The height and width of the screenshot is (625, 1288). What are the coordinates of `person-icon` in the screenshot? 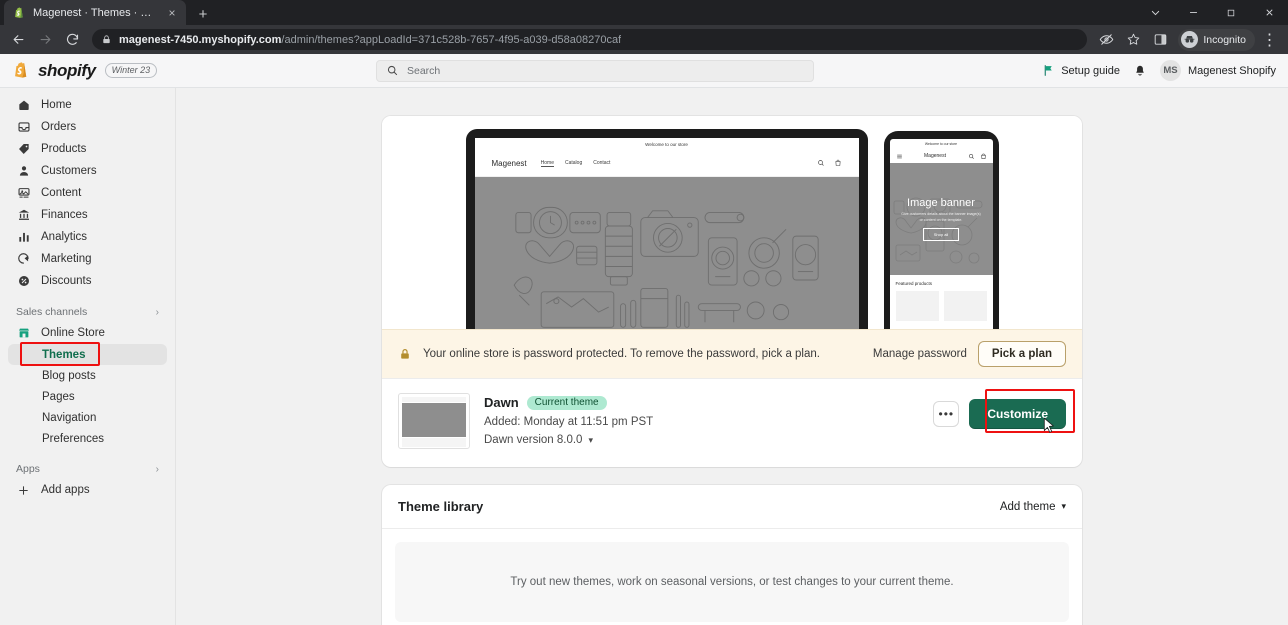 It's located at (23, 171).